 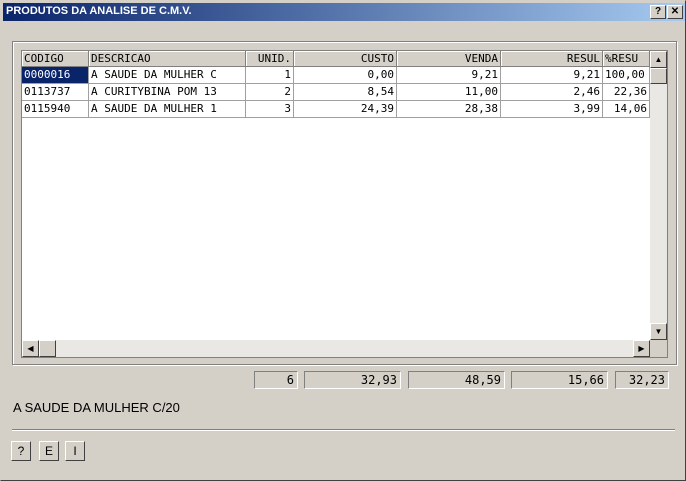 I want to click on vertical-scrollbar: ▲ ▼, so click(x=658, y=195).